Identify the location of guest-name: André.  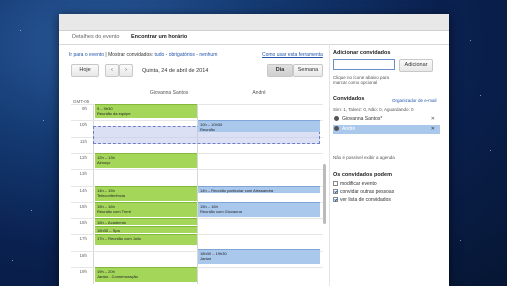
(349, 129).